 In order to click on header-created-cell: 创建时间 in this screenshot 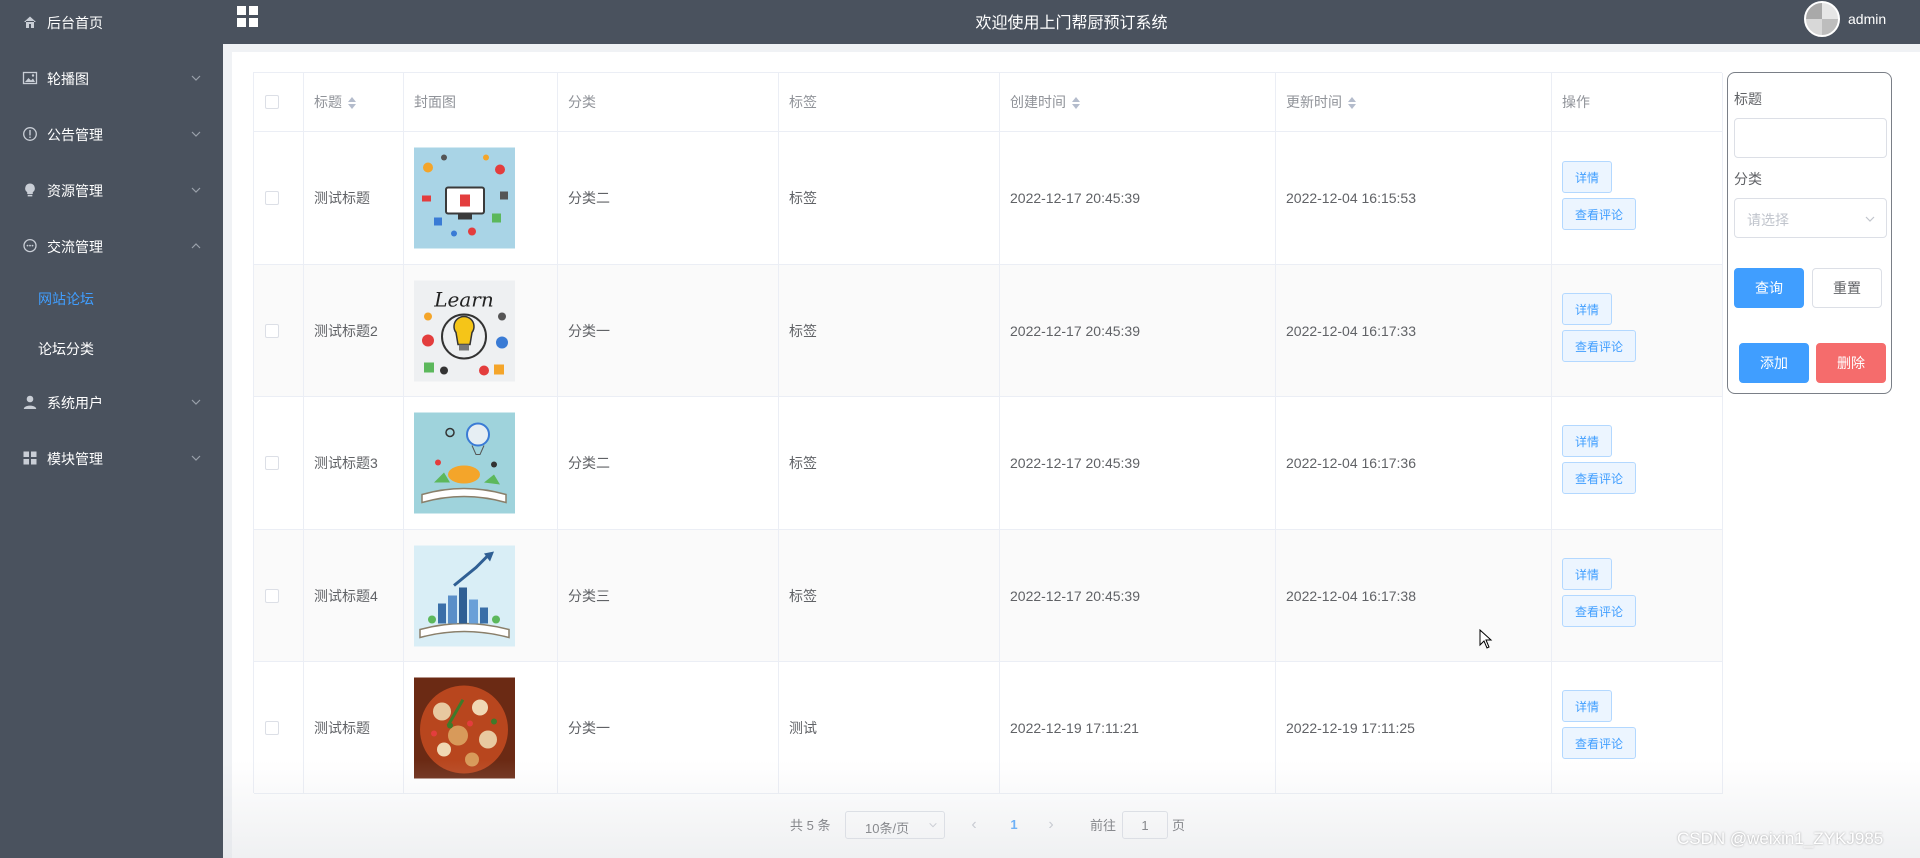, I will do `click(1138, 102)`.